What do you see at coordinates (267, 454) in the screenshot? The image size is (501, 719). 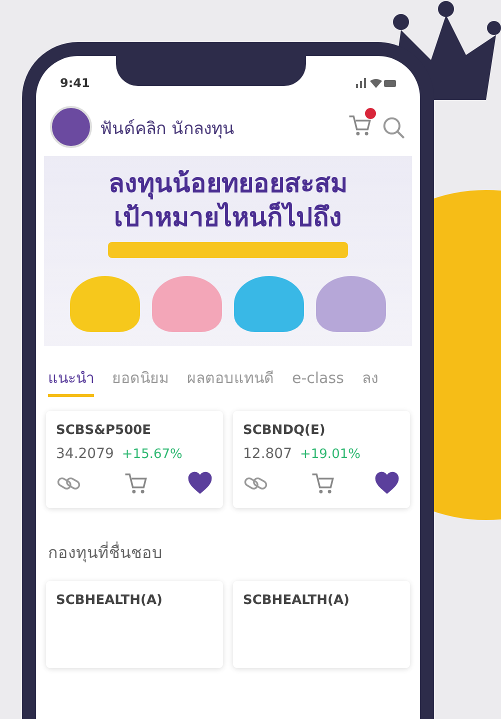 I see `fund-price: 12.807` at bounding box center [267, 454].